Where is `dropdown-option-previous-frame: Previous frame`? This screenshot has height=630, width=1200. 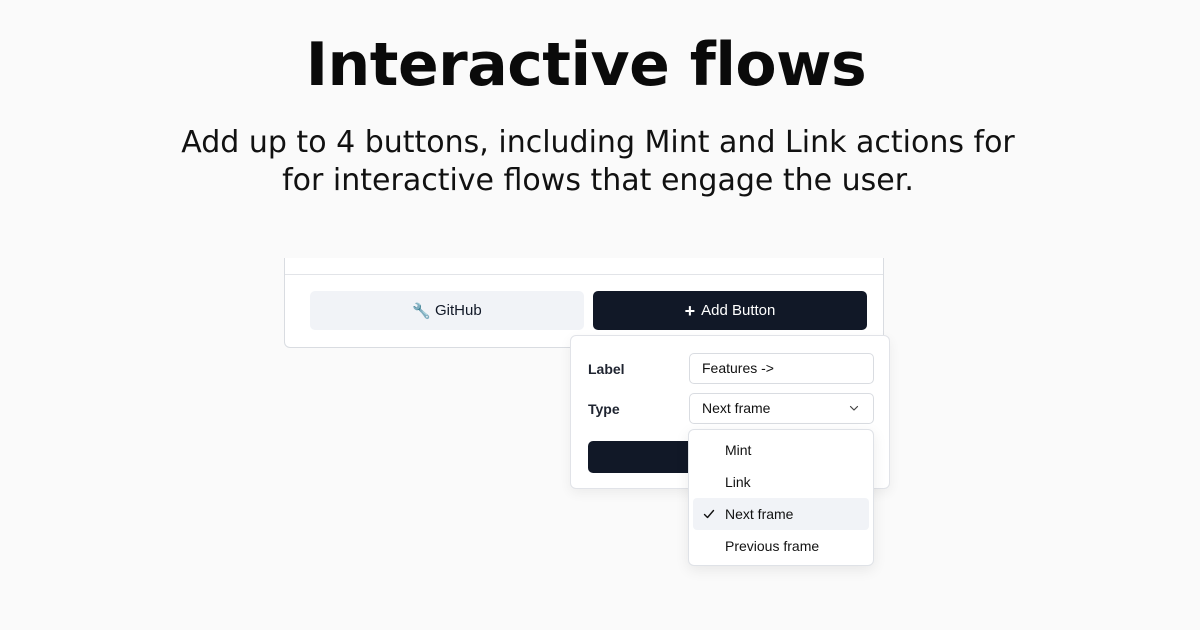
dropdown-option-previous-frame: Previous frame is located at coordinates (781, 546).